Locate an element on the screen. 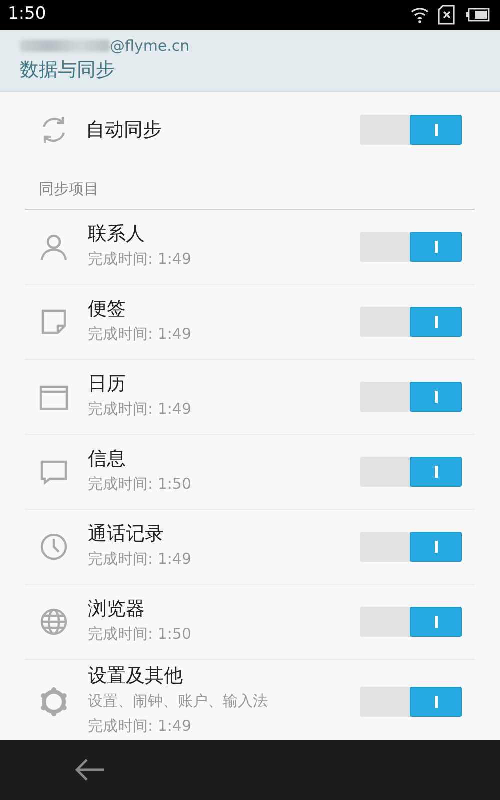 Image resolution: width=500 pixels, height=800 pixels. item-description: 设置、闹钟、账户、输入法 is located at coordinates (178, 701).